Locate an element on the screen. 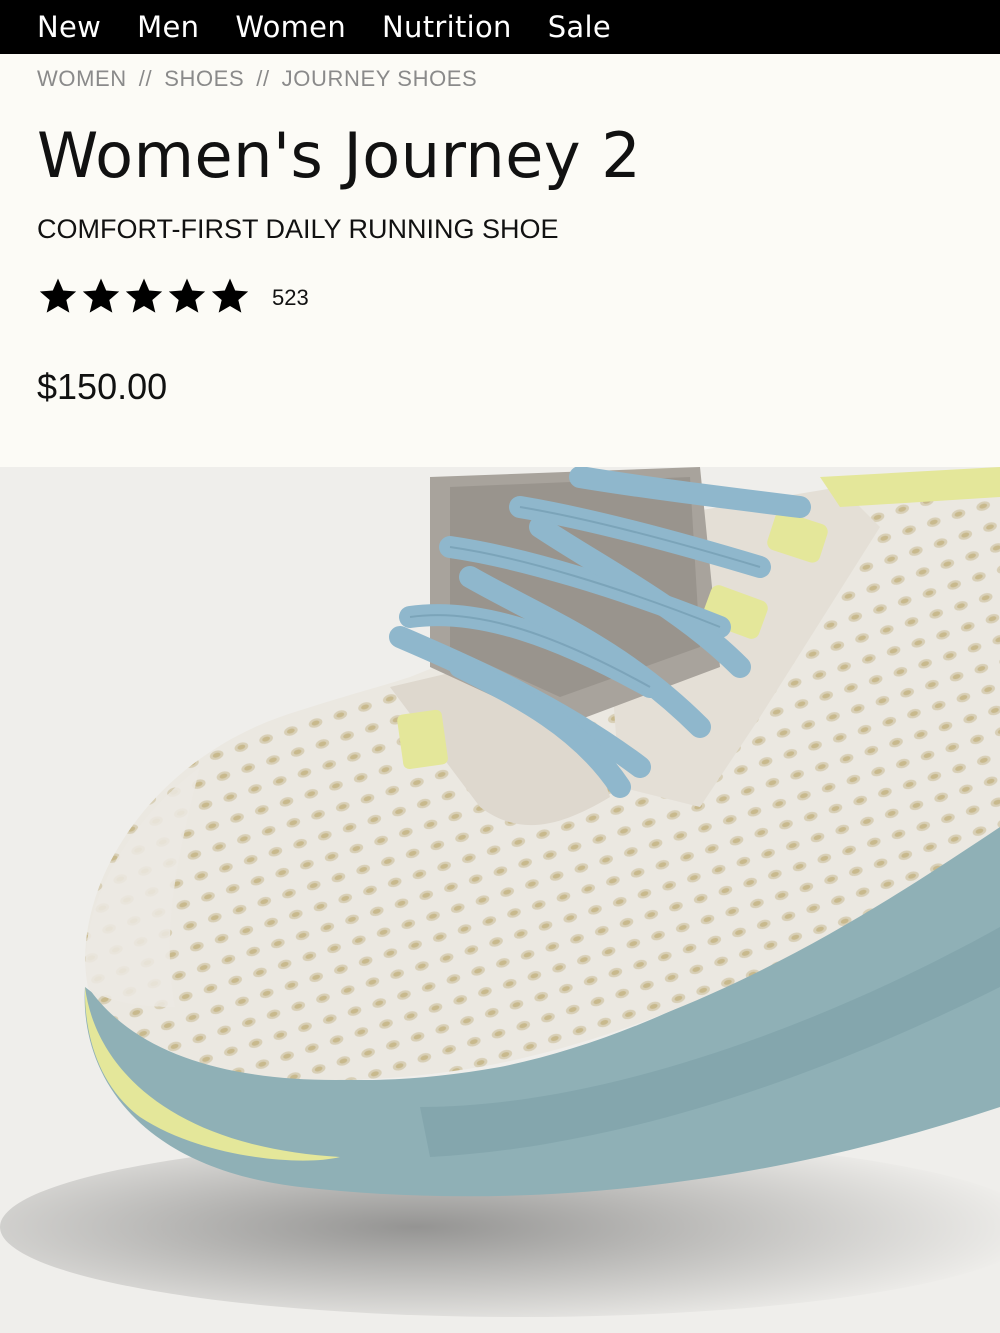  breadcrumb-women: WOMEN is located at coordinates (82, 79).